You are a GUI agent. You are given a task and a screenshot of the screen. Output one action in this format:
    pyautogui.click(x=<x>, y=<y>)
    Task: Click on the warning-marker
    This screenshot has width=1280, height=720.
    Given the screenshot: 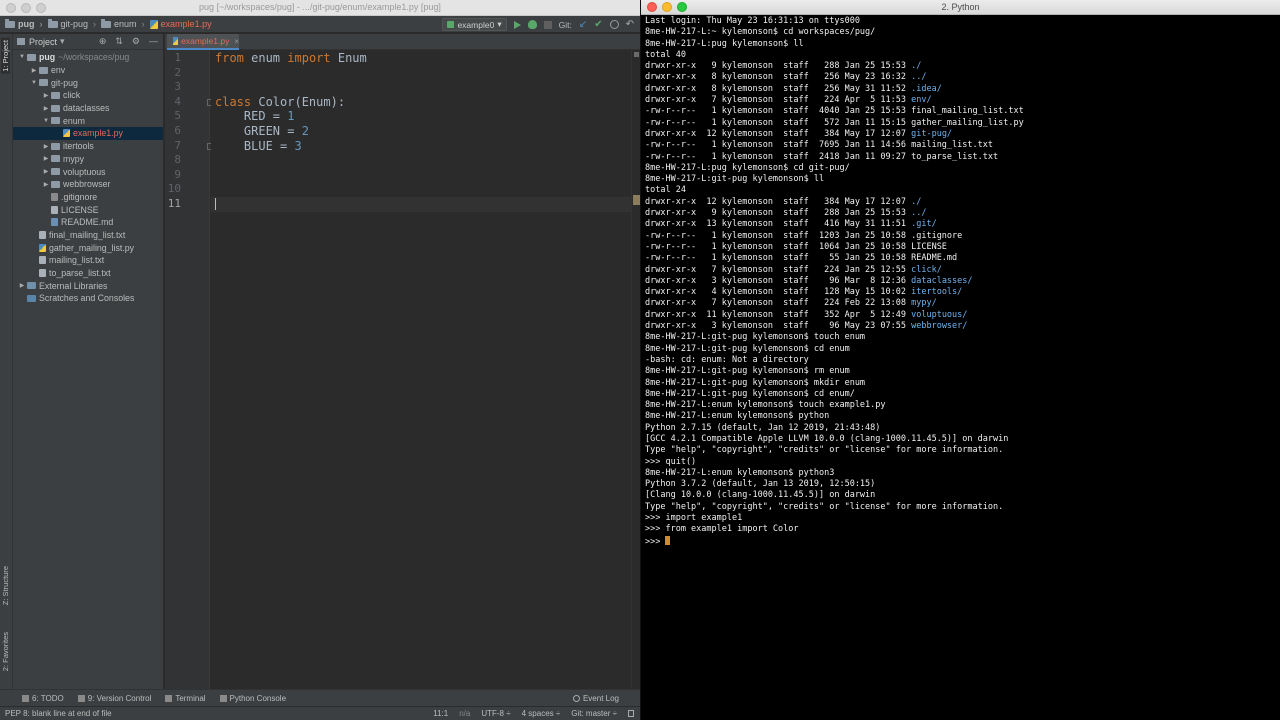 What is the action you would take?
    pyautogui.click(x=636, y=200)
    